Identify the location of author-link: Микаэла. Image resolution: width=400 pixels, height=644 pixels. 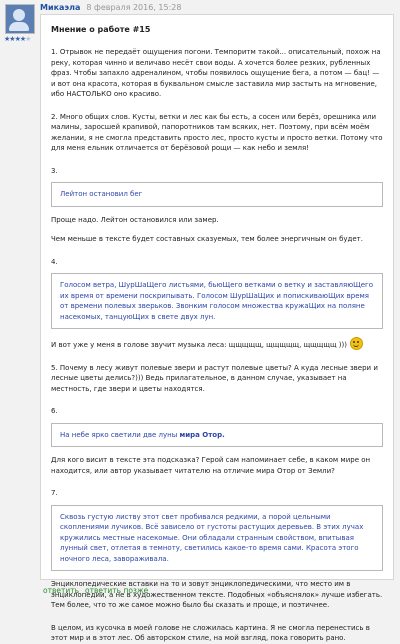
(60, 7).